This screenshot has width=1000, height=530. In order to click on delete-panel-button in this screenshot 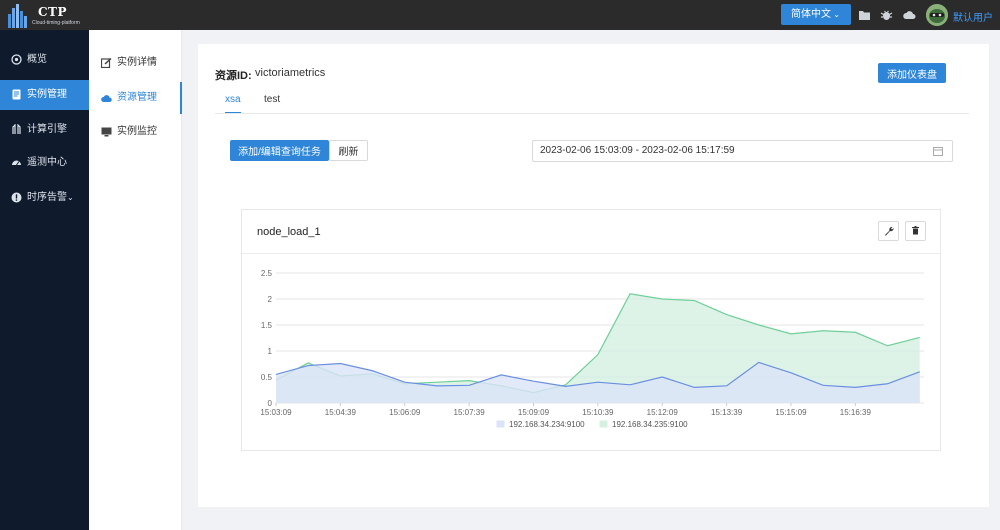, I will do `click(915, 231)`.